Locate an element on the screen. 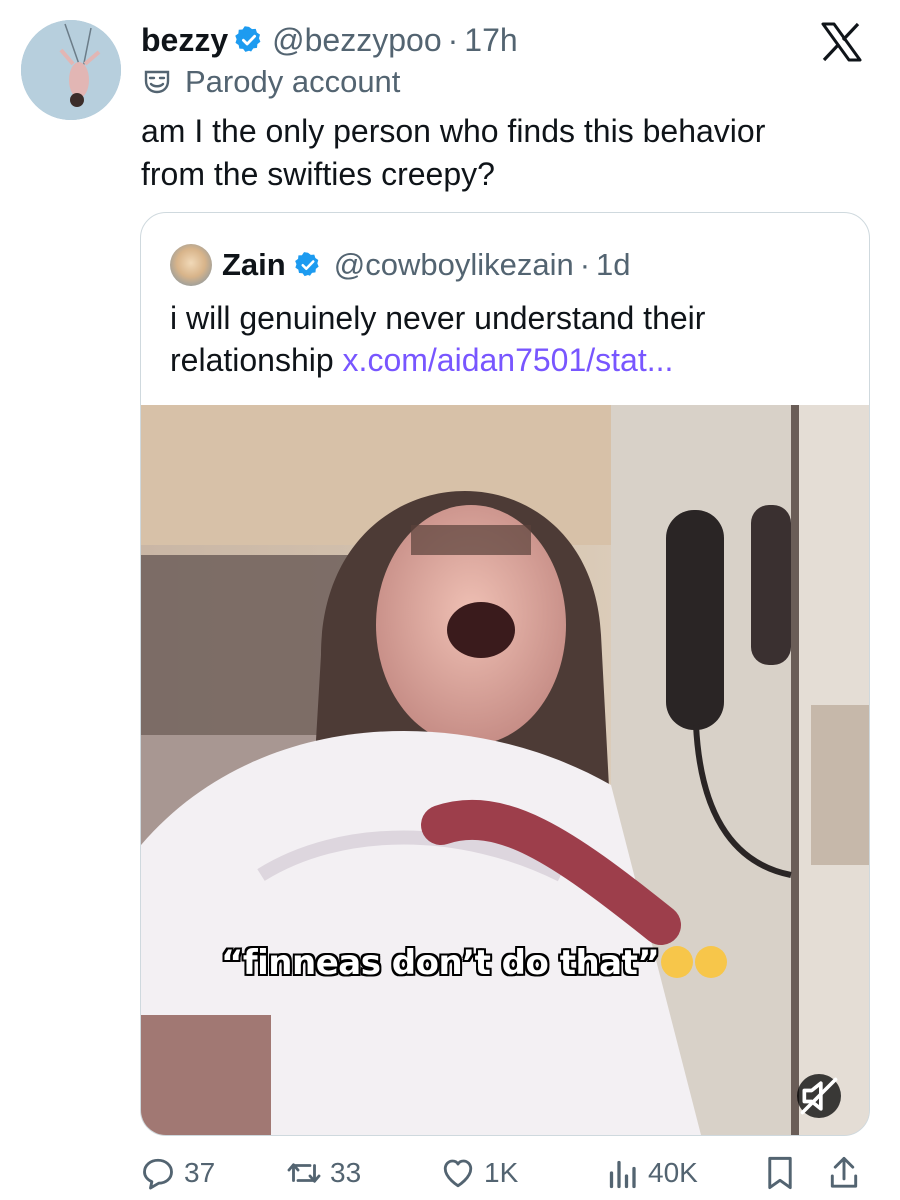  share-icon is located at coordinates (844, 1173).